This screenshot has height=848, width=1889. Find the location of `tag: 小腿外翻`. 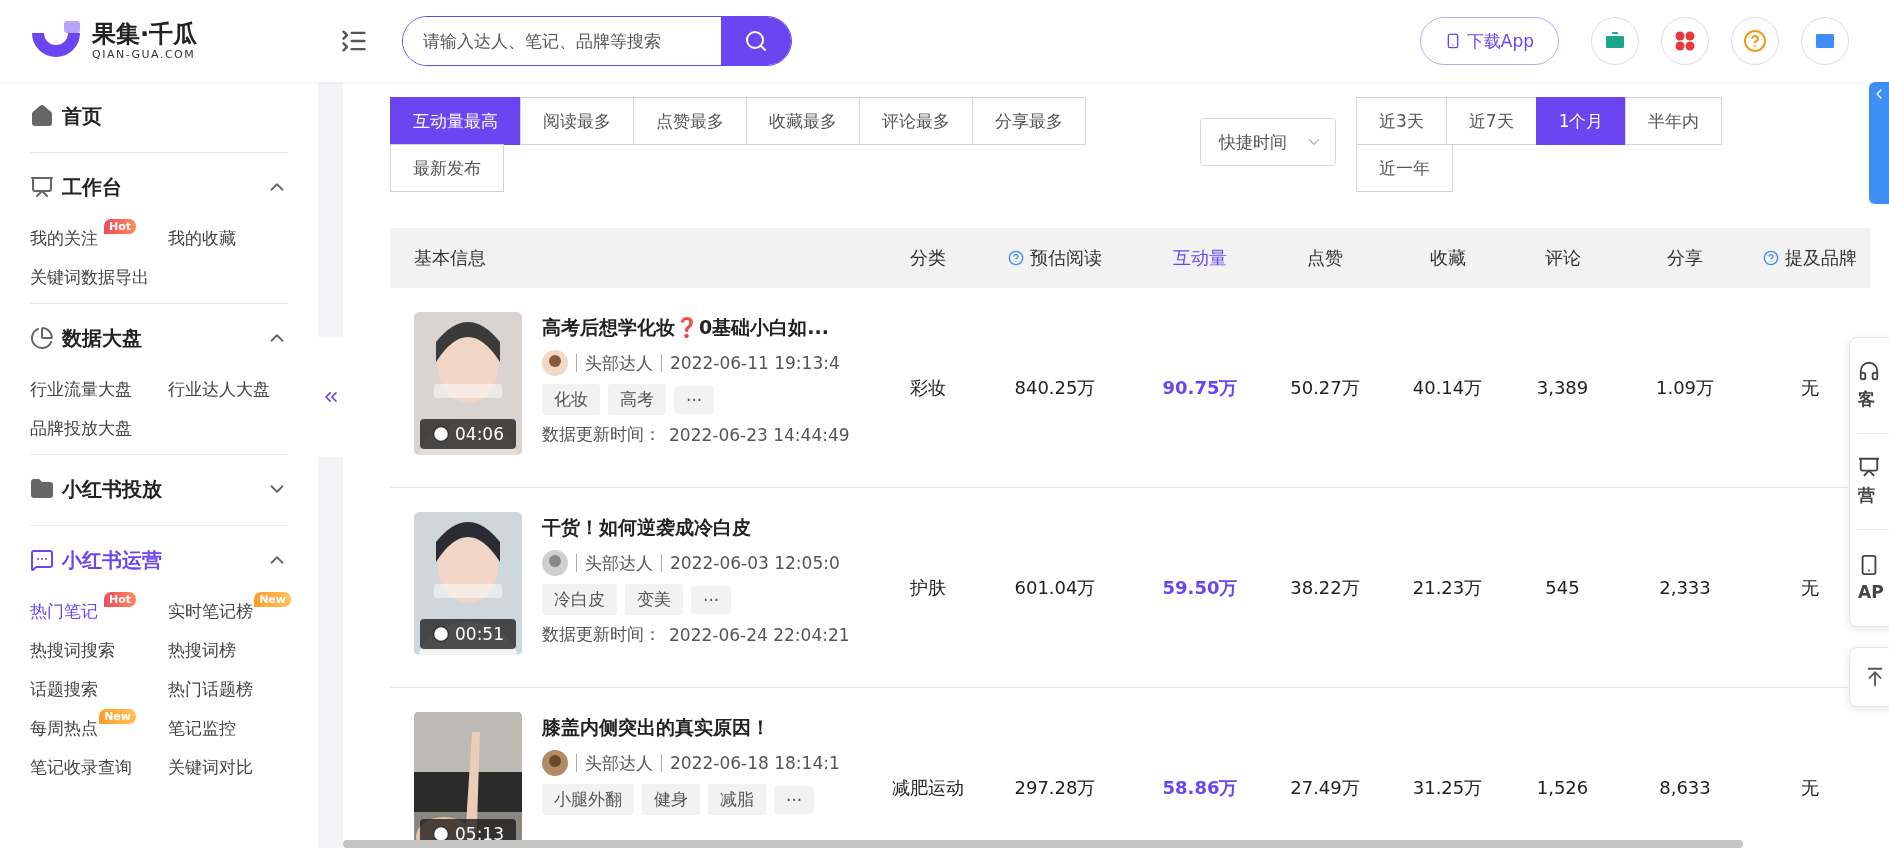

tag: 小腿外翻 is located at coordinates (588, 799).